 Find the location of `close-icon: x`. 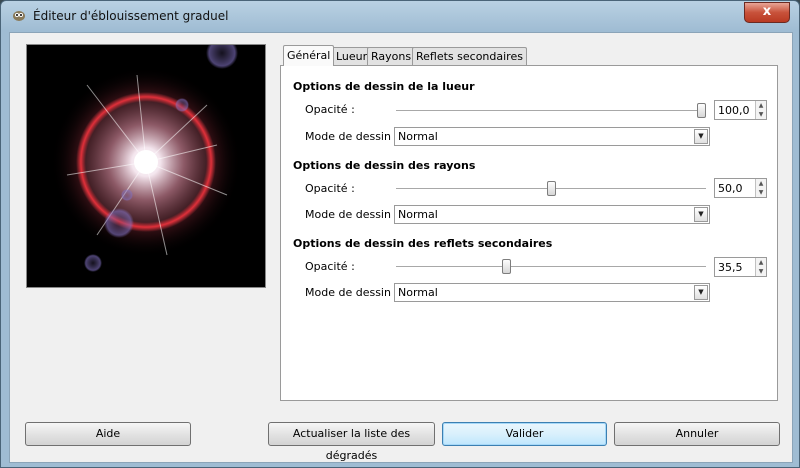

close-icon: x is located at coordinates (767, 11).